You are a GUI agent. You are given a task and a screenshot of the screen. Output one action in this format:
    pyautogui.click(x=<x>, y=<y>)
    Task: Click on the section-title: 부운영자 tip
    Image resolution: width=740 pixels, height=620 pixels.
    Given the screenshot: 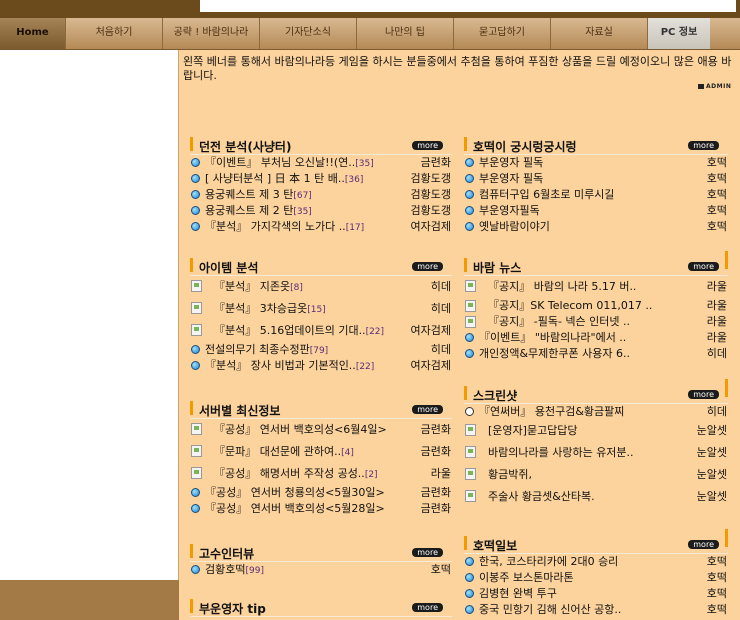 What is the action you would take?
    pyautogui.click(x=232, y=609)
    